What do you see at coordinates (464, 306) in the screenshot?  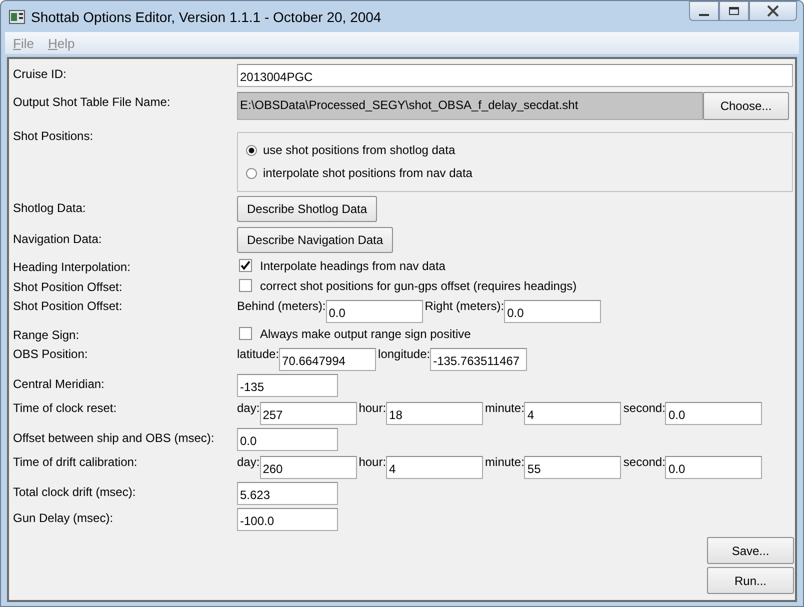 I see `field-label: Right (meters):` at bounding box center [464, 306].